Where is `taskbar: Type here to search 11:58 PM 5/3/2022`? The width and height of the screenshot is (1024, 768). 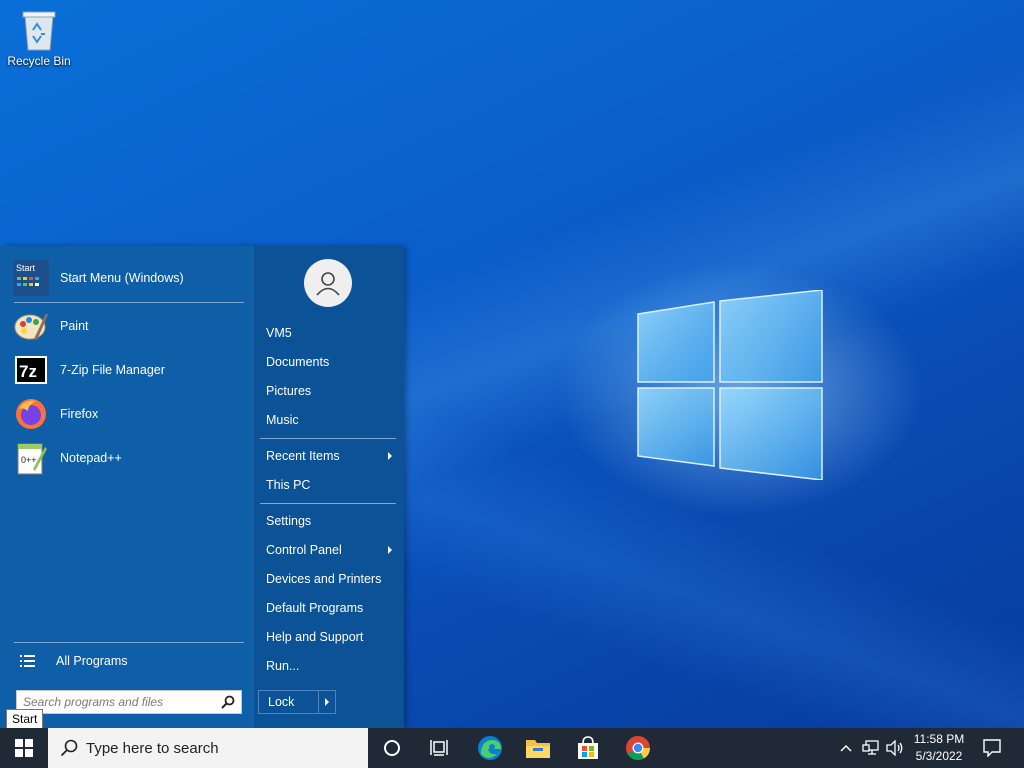 taskbar: Type here to search 11:58 PM 5/3/2022 is located at coordinates (512, 748).